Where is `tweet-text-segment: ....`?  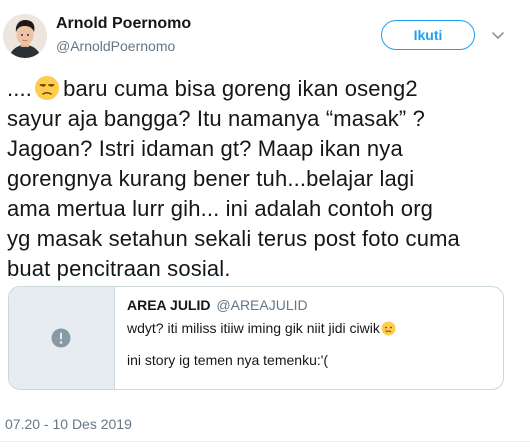
tweet-text-segment: .... is located at coordinates (20, 88).